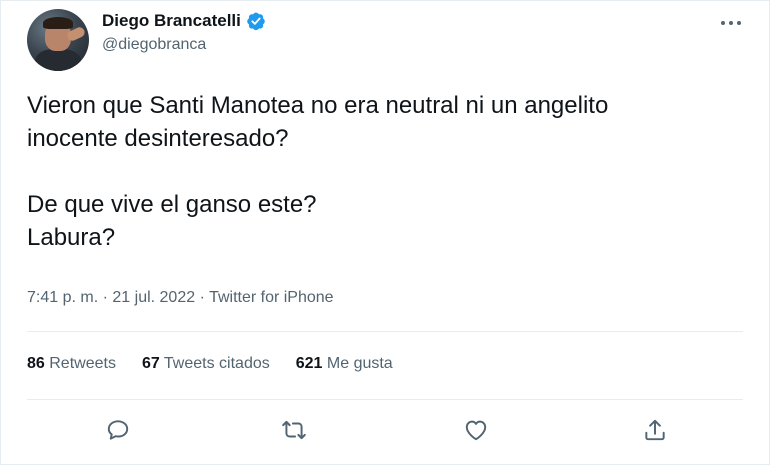  I want to click on more-horizontal-icon, so click(731, 23).